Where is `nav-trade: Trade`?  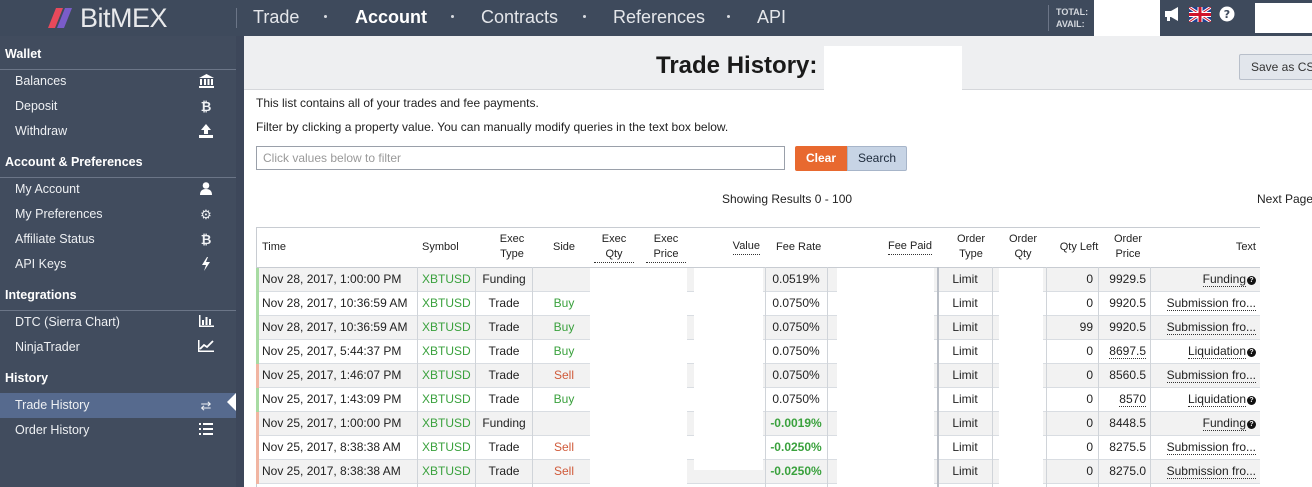
nav-trade: Trade is located at coordinates (276, 18).